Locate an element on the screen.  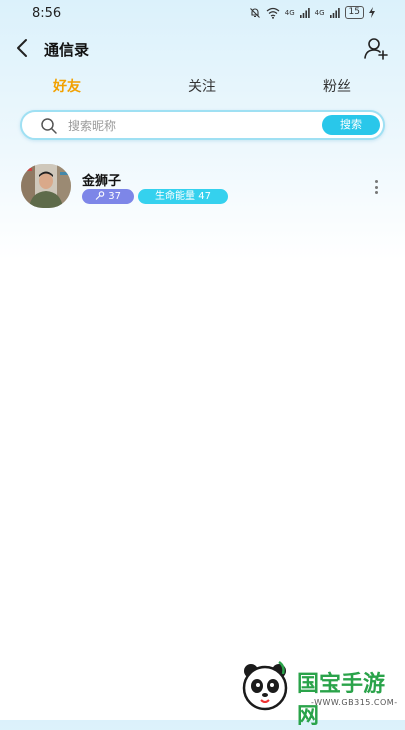
watermark-url: -WWW.GB315.COM- is located at coordinates (354, 702).